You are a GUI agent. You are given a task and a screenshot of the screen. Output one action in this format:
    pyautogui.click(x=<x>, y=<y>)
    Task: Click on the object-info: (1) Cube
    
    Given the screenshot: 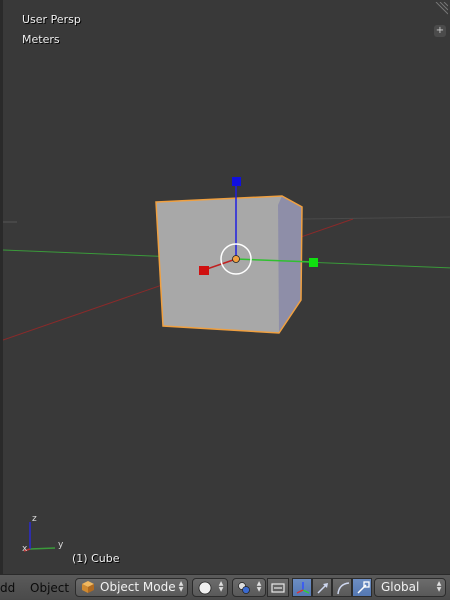 What is the action you would take?
    pyautogui.click(x=96, y=558)
    